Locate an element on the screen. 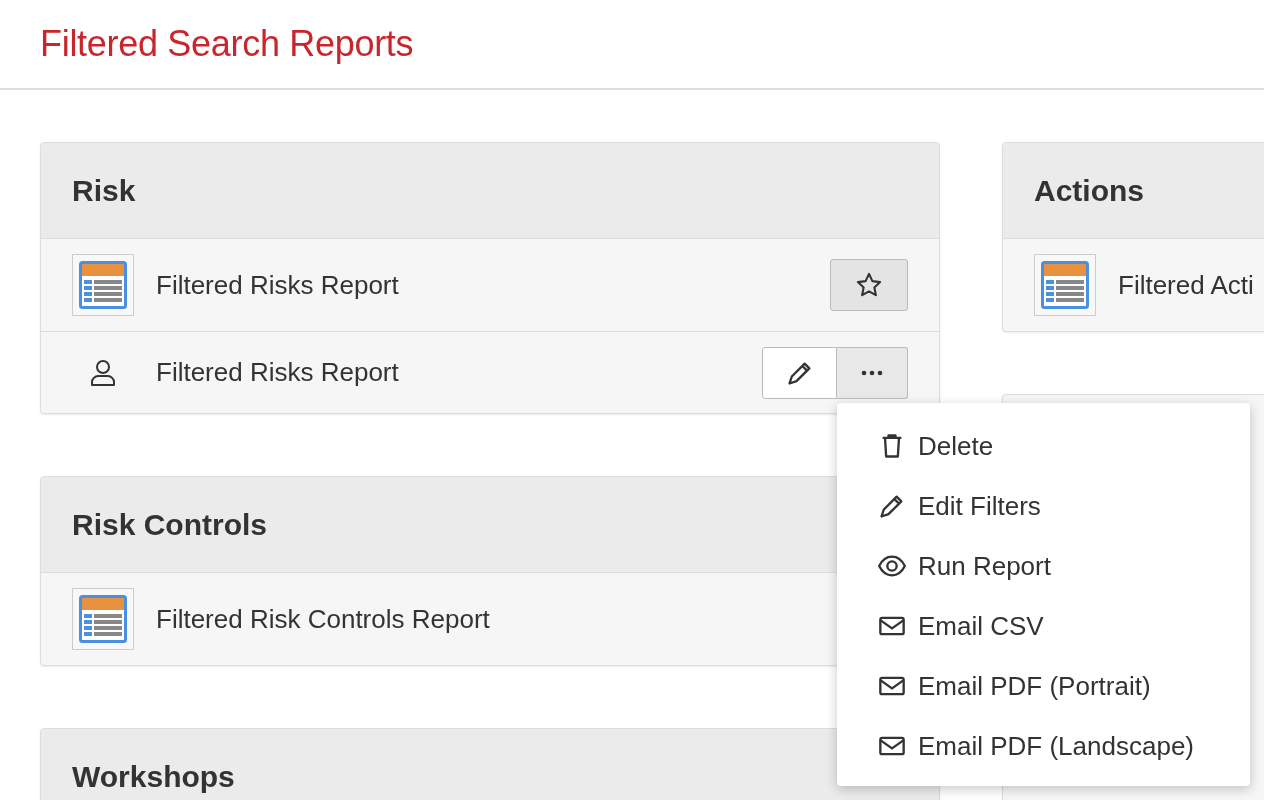  card-title: Actions is located at coordinates (1089, 190).